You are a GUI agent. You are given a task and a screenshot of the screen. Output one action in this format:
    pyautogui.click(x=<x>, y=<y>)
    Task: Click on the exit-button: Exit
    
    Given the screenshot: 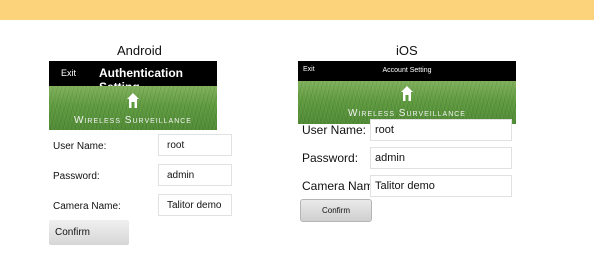 What is the action you would take?
    pyautogui.click(x=68, y=73)
    